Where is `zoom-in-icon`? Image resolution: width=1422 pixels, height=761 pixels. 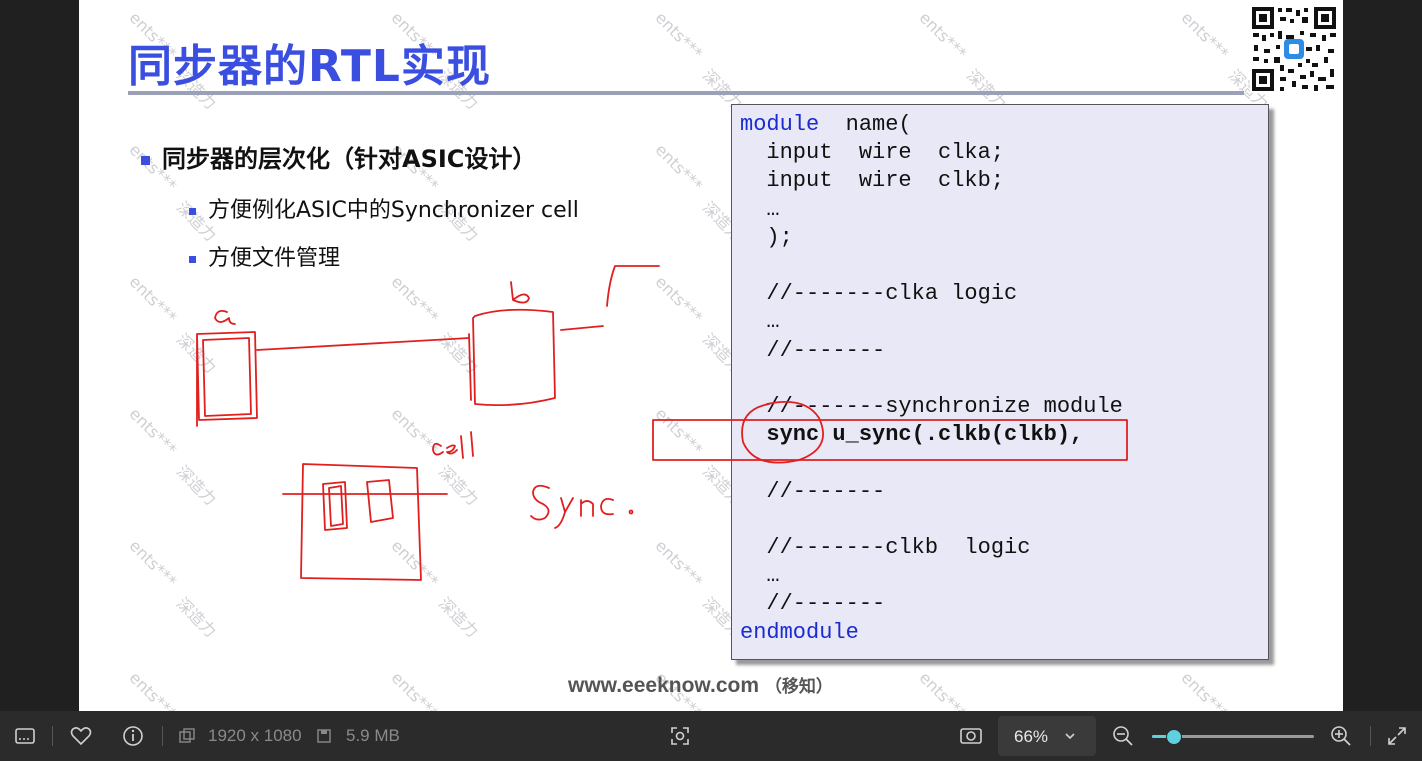
zoom-in-icon is located at coordinates (1341, 736).